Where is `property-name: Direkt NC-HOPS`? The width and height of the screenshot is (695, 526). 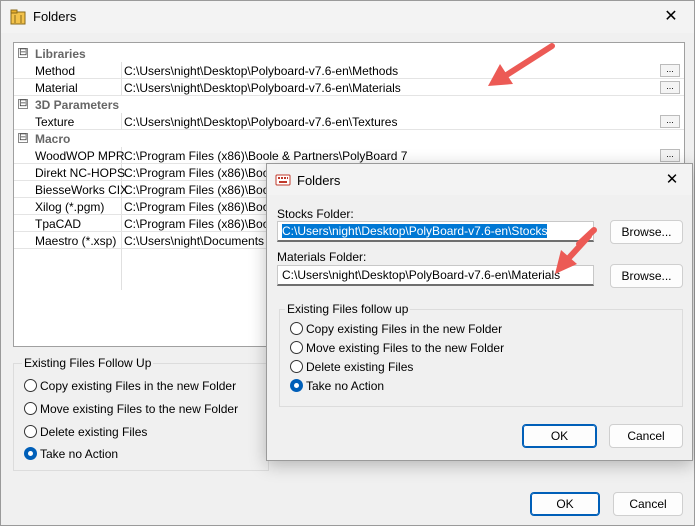 property-name: Direkt NC-HOPS is located at coordinates (80, 173).